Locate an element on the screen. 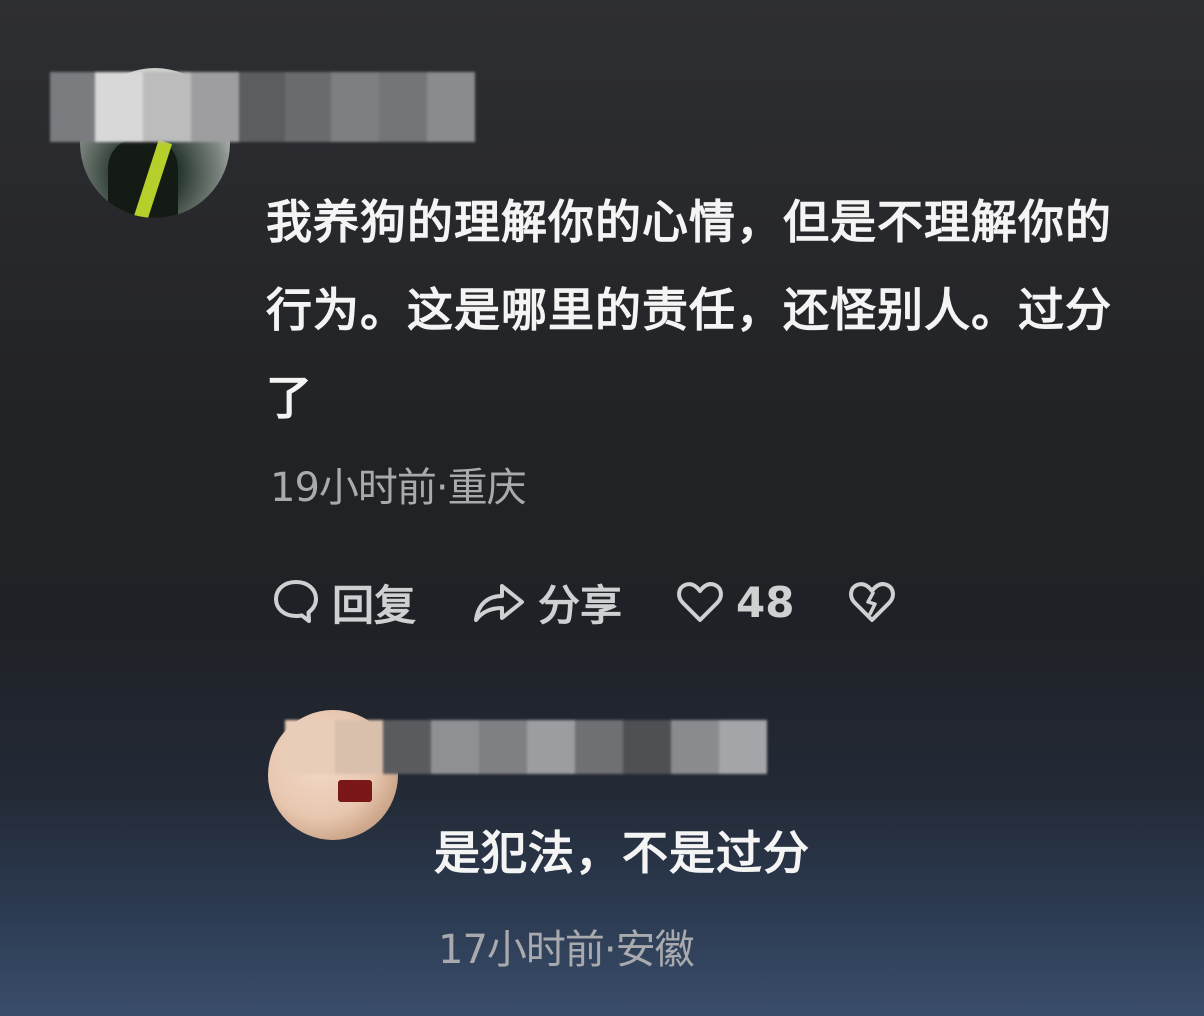  comment-meta: 19小时前·重庆 is located at coordinates (398, 488).